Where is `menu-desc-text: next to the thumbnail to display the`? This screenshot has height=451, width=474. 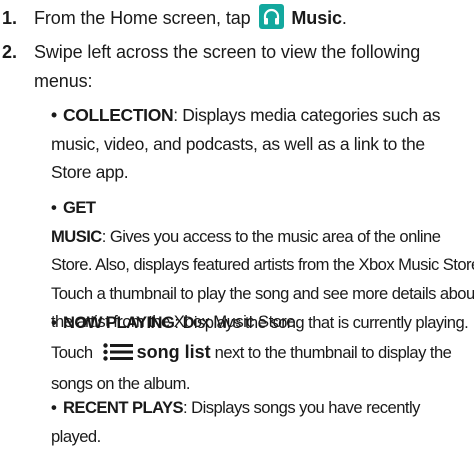 menu-desc-text: next to the thumbnail to display the is located at coordinates (333, 352).